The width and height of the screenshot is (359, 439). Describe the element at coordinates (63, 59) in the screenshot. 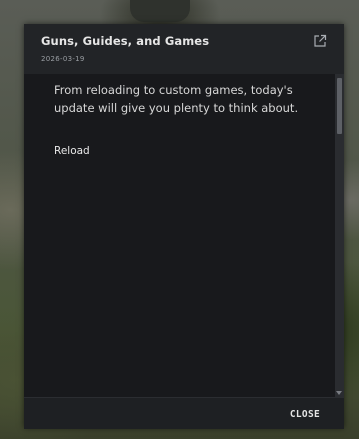

I see `dialog-date: 2026-03-19` at that location.